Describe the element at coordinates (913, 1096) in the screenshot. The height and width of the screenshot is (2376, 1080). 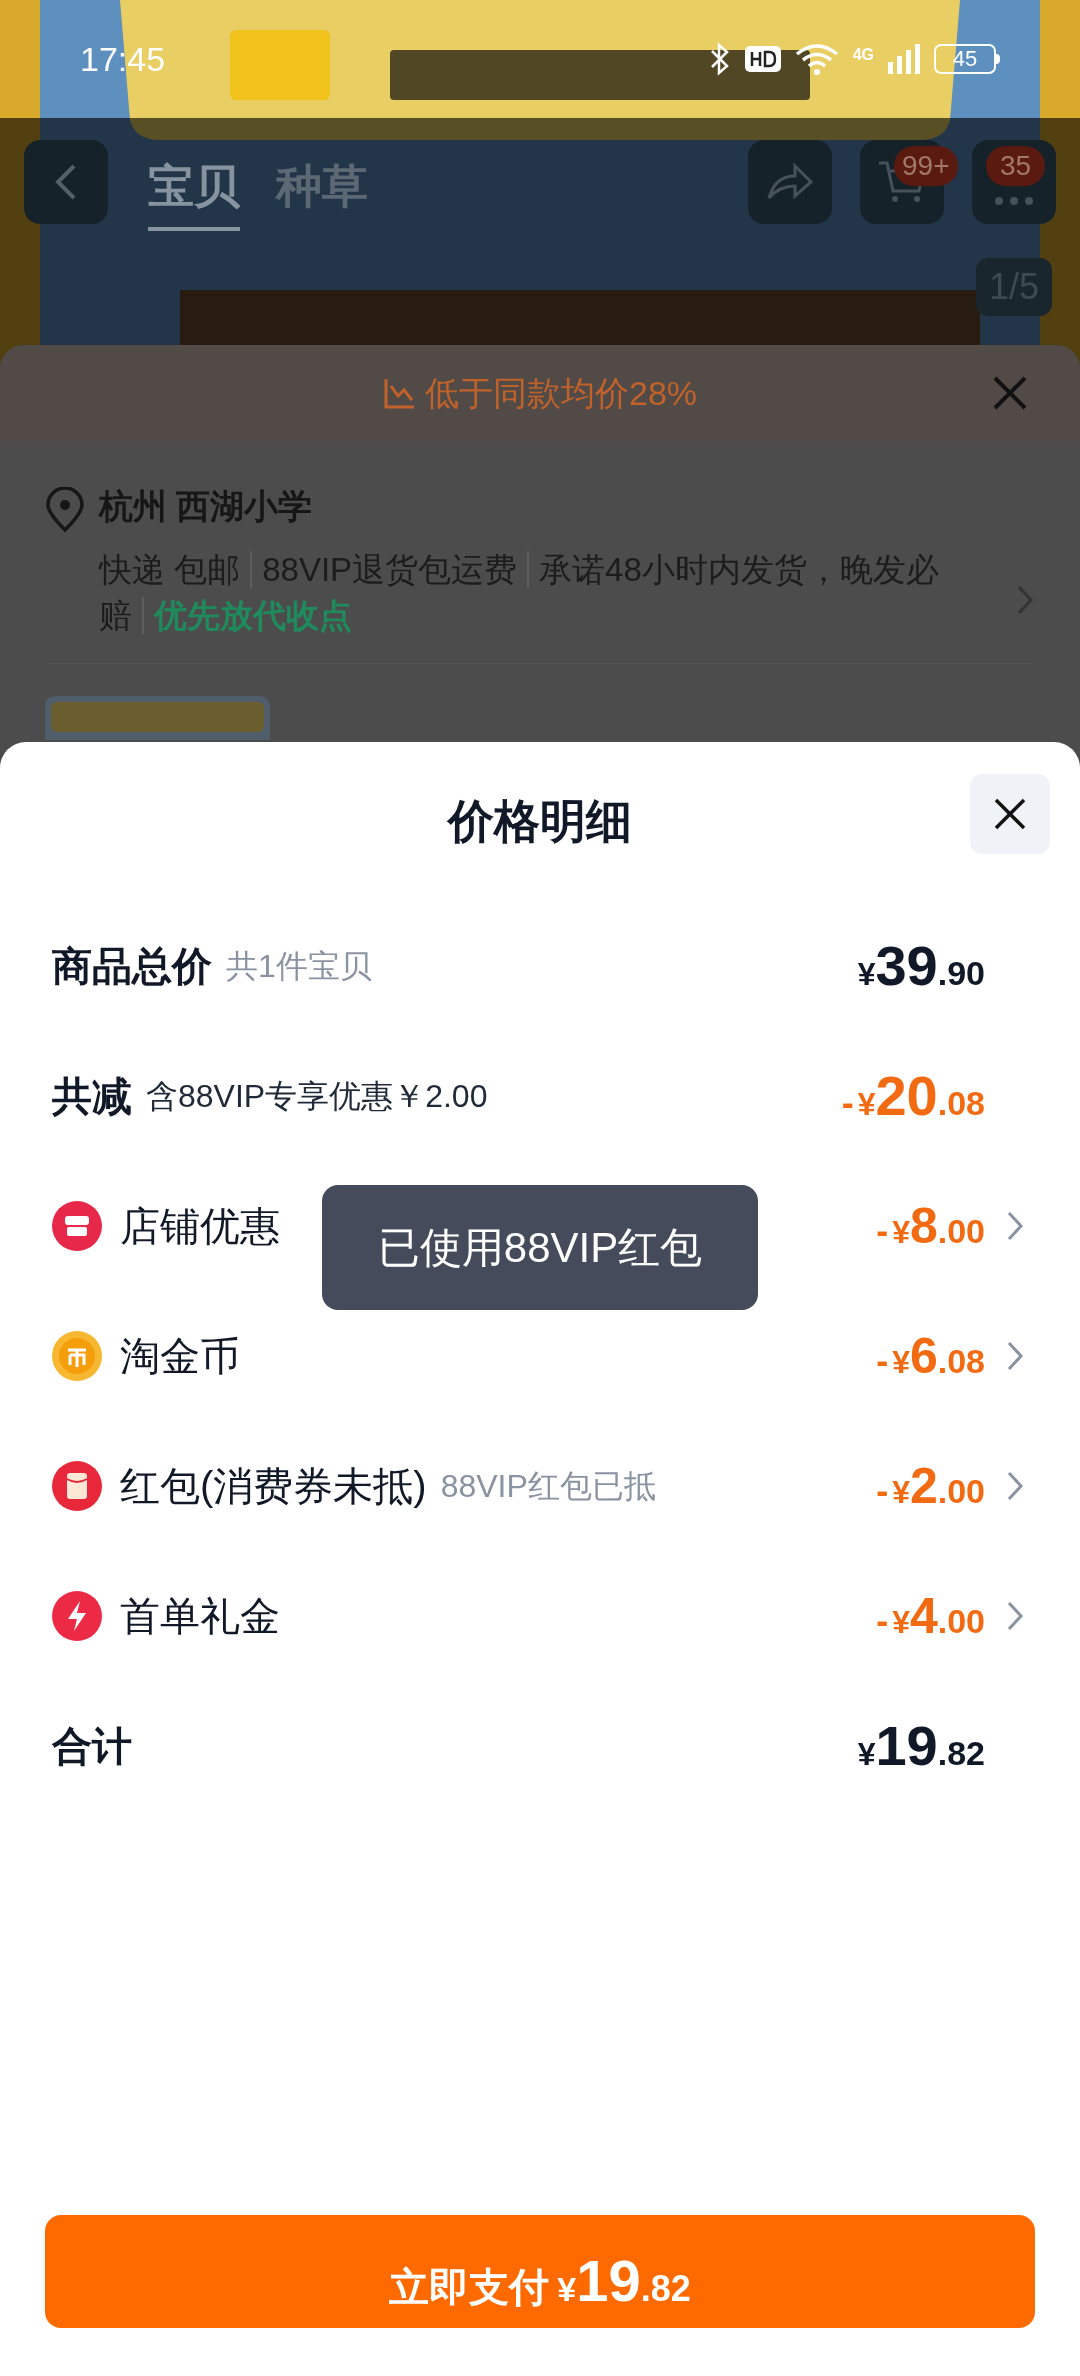
I see `price-text: -¥20.08` at that location.